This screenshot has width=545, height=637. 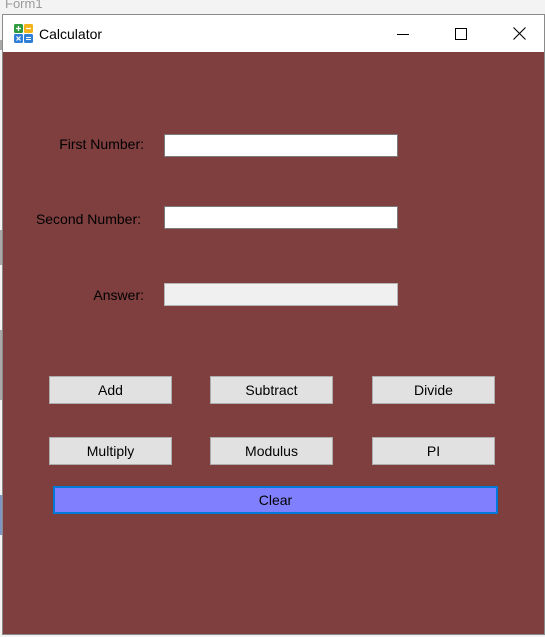 I want to click on second-number-input, so click(x=281, y=217).